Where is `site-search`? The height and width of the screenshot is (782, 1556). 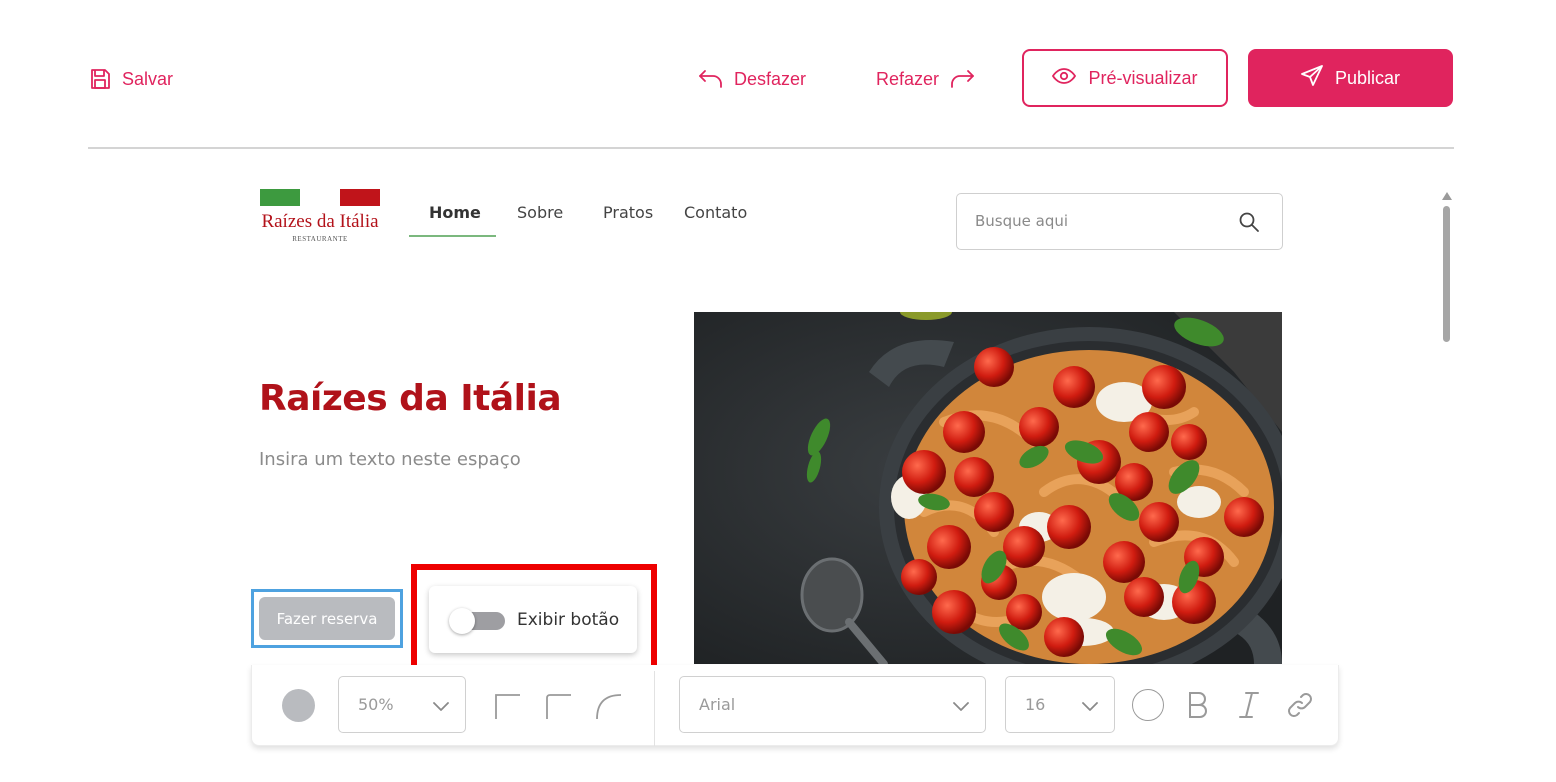
site-search is located at coordinates (1119, 221).